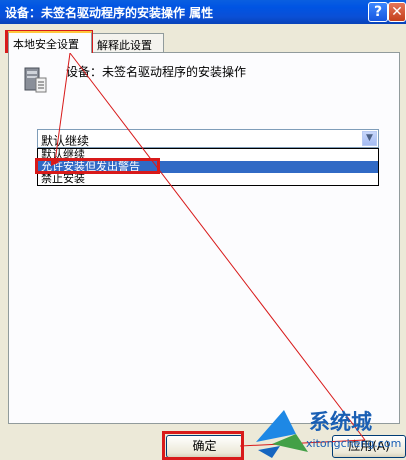 The image size is (406, 460). Describe the element at coordinates (156, 72) in the screenshot. I see `device-label: 设备：未签名驱动程序的安装操作` at that location.